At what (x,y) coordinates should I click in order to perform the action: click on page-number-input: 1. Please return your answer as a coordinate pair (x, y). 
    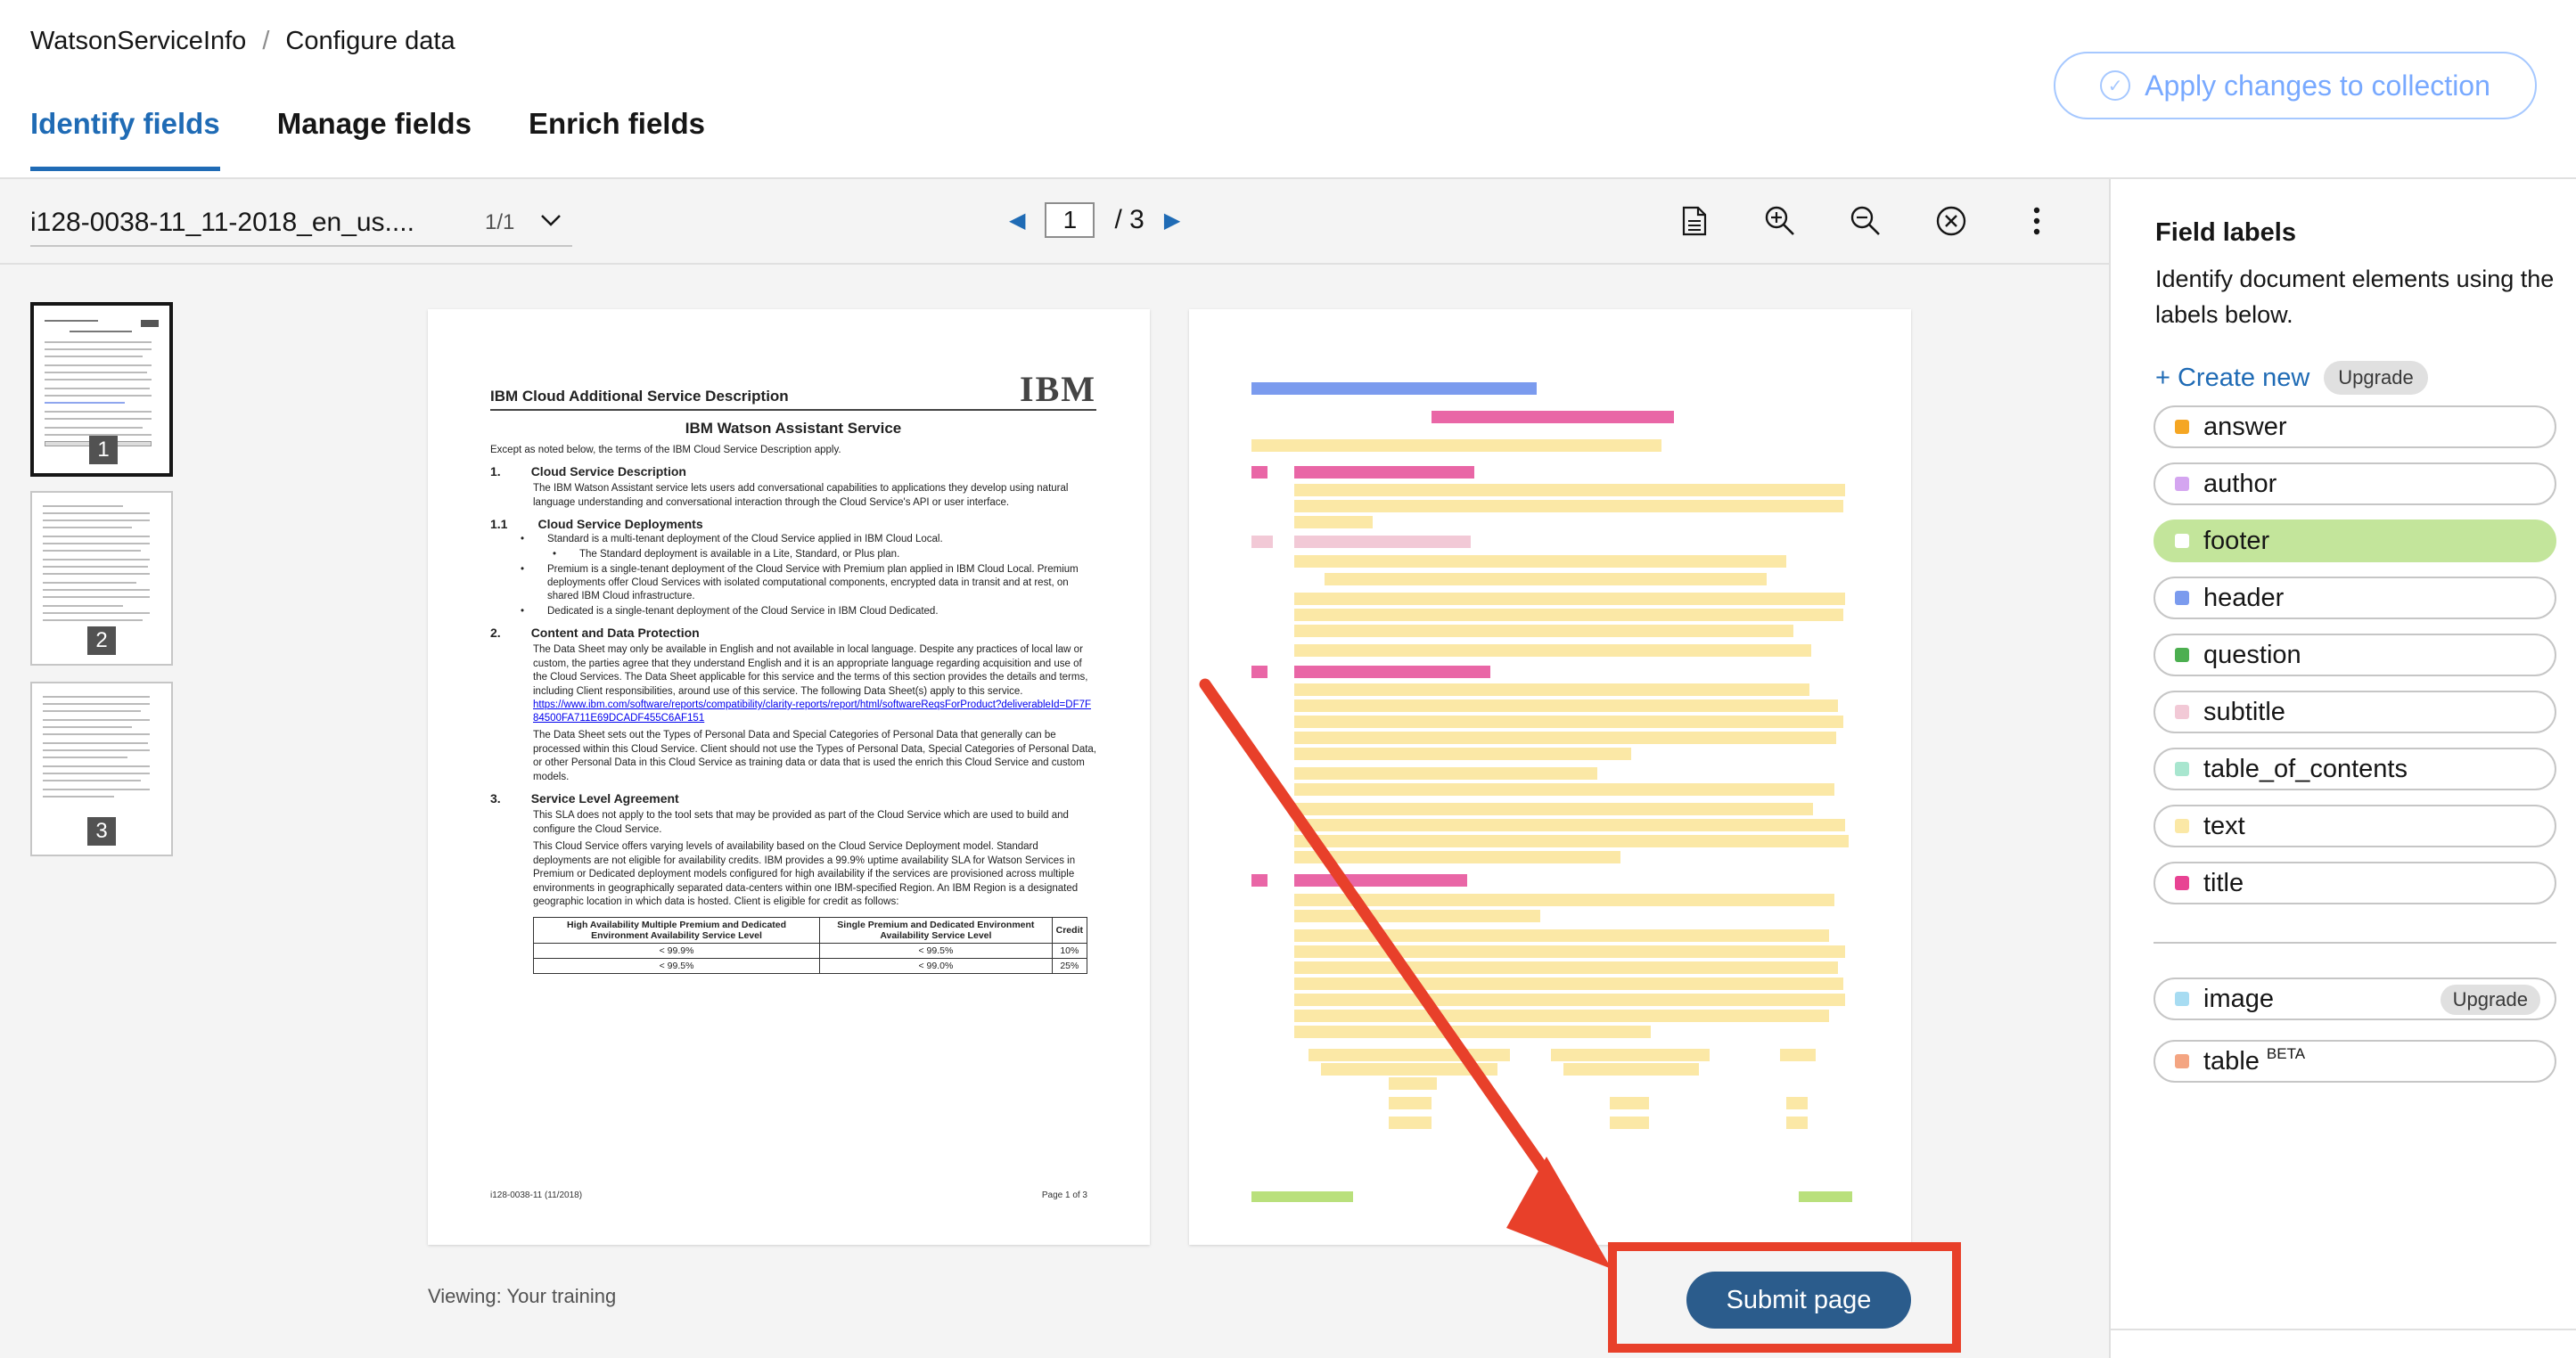
    Looking at the image, I should click on (1070, 220).